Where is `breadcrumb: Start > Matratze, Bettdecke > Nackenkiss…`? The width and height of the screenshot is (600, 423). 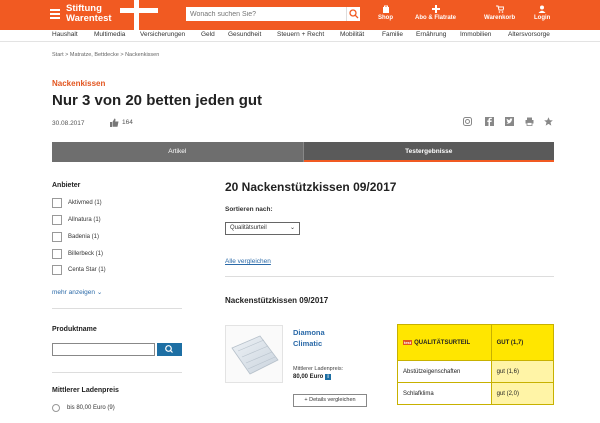 breadcrumb: Start > Matratze, Bettdecke > Nackenkiss… is located at coordinates (105, 55).